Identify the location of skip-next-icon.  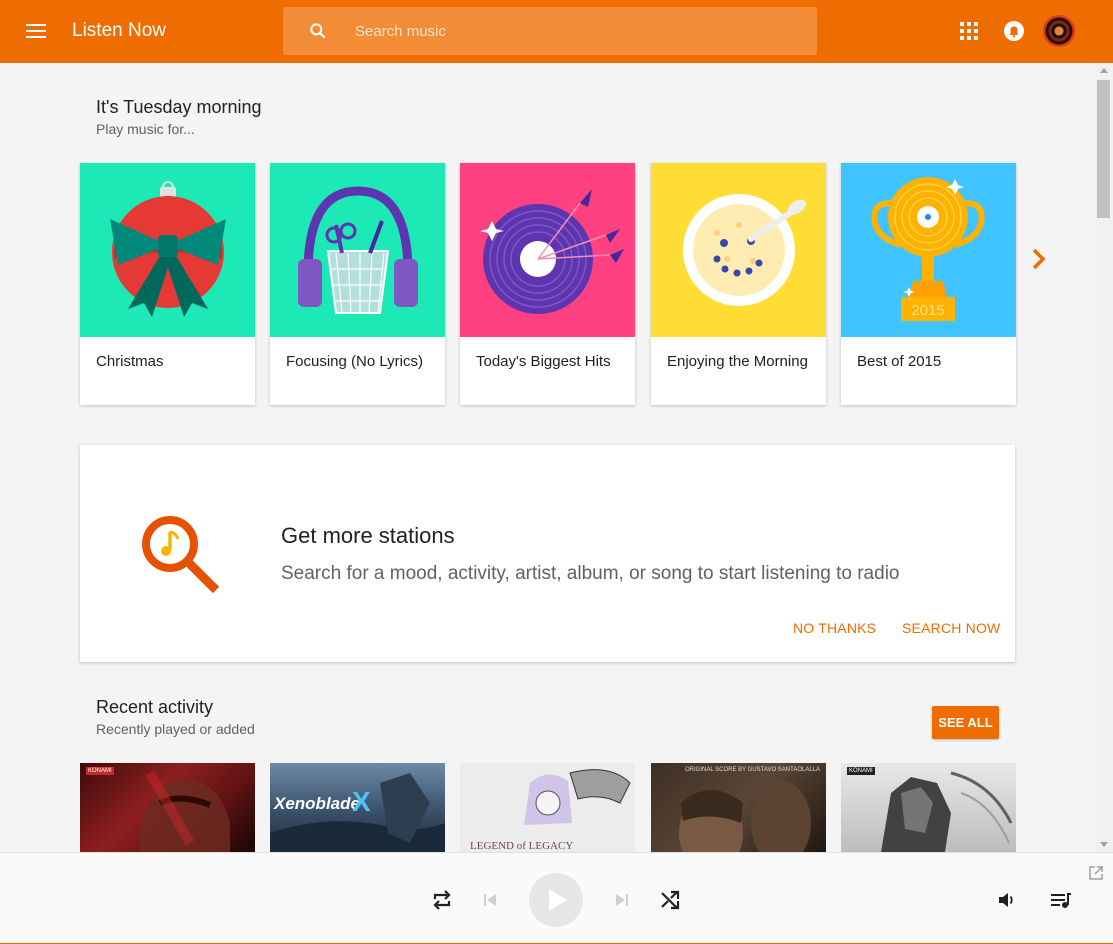
(622, 900).